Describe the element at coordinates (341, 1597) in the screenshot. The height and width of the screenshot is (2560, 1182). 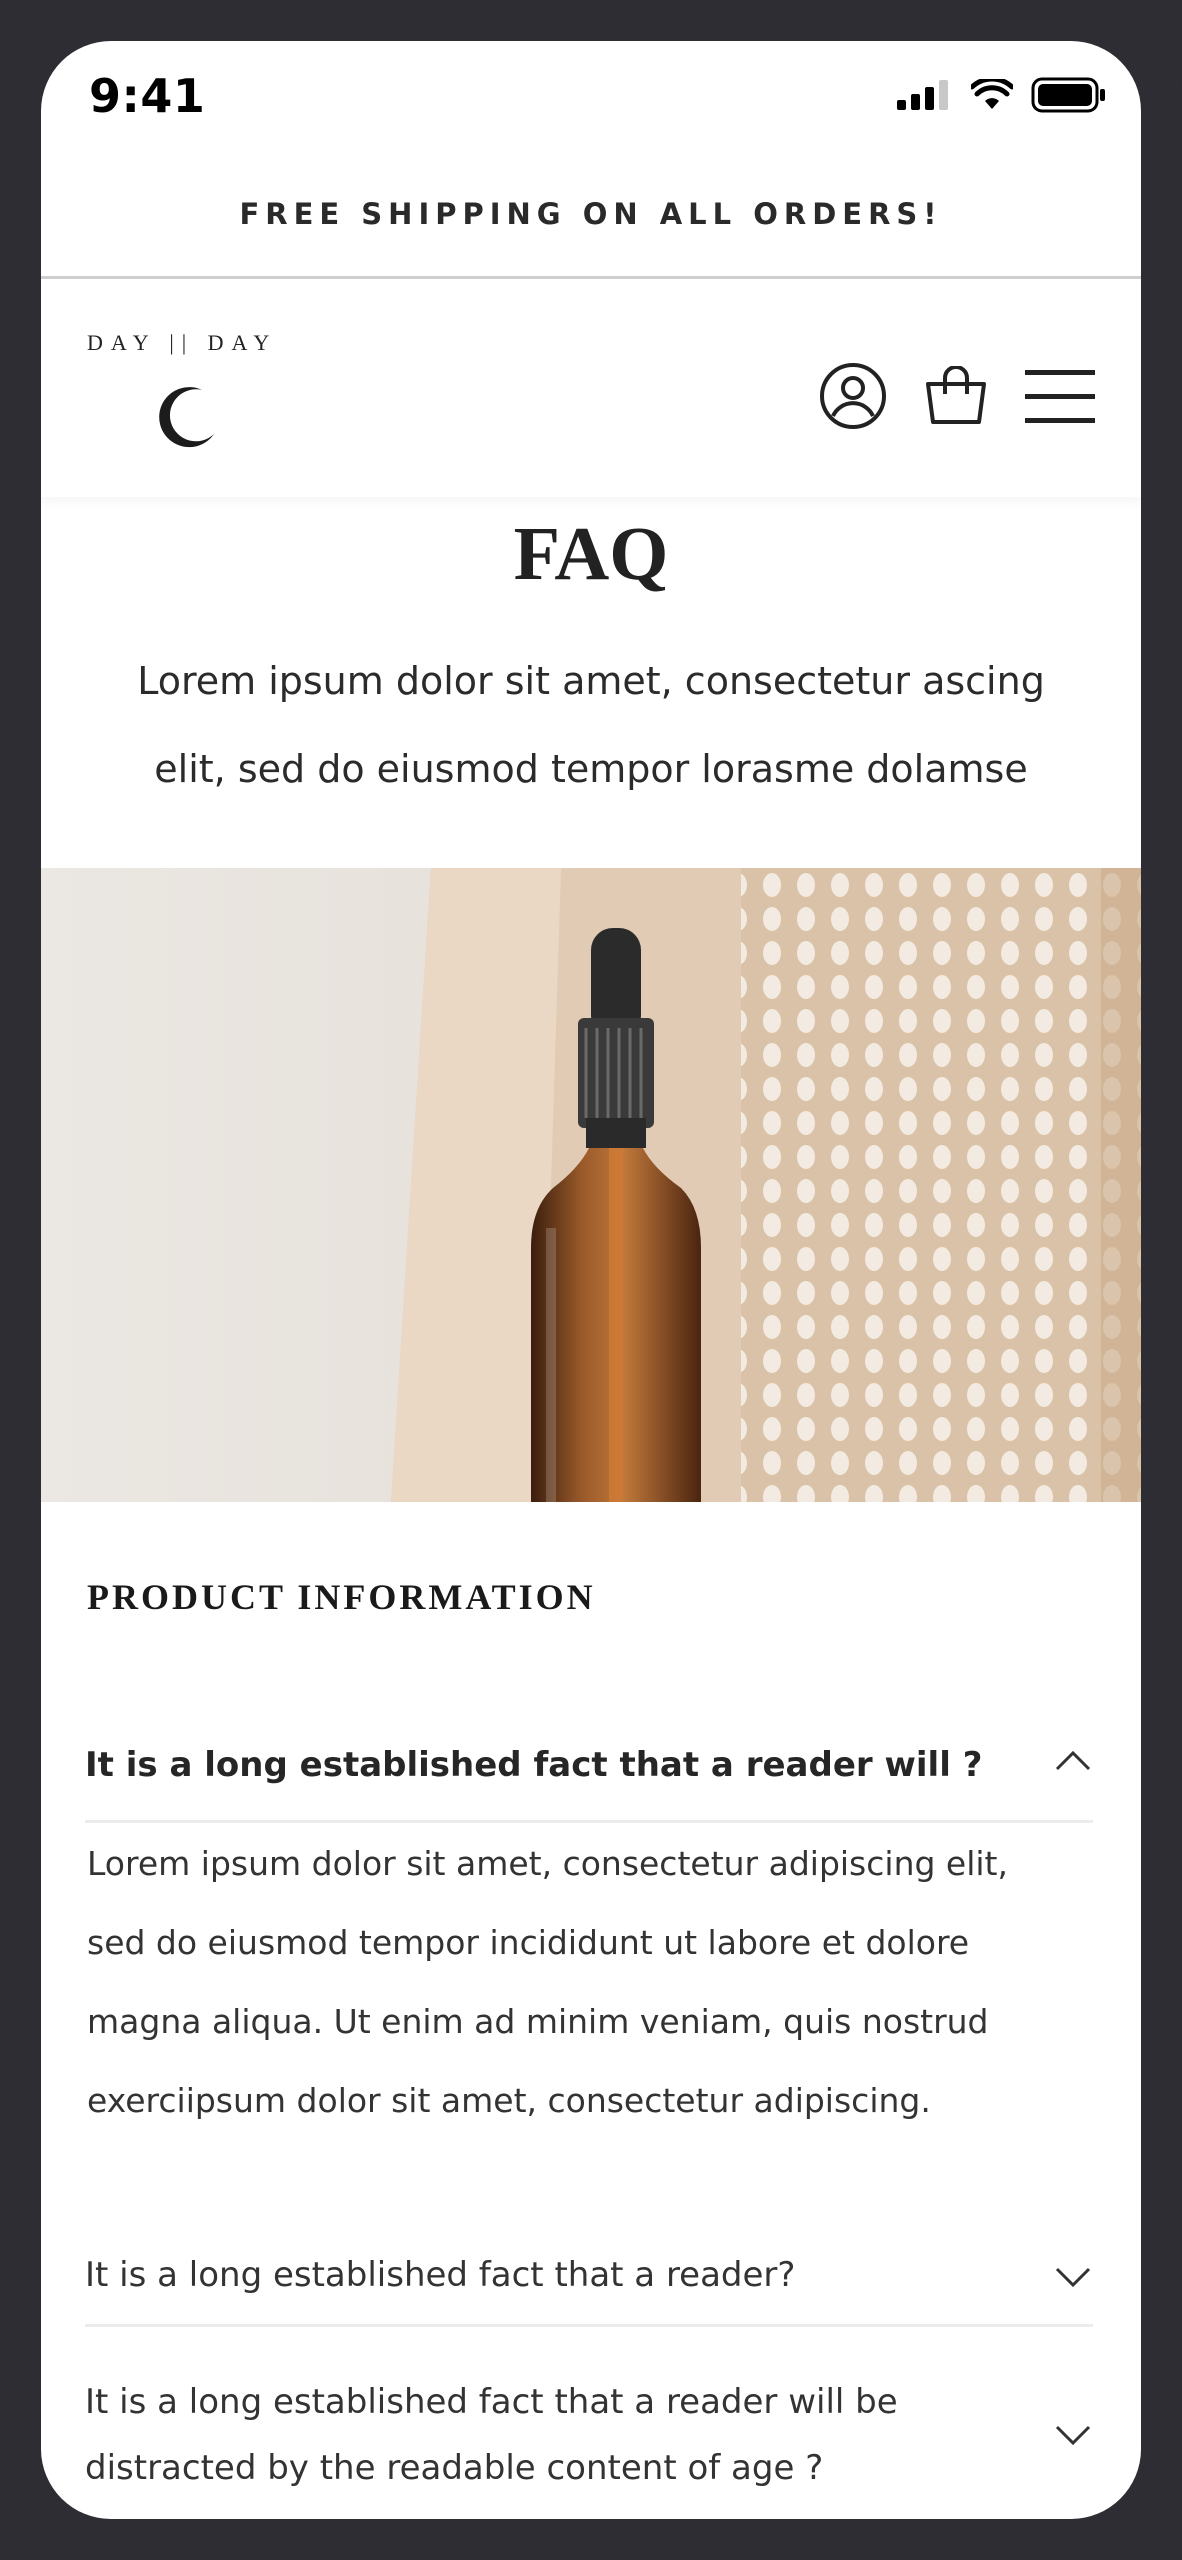
I see `faq-section-title: PRODUCT INFORMATION` at that location.